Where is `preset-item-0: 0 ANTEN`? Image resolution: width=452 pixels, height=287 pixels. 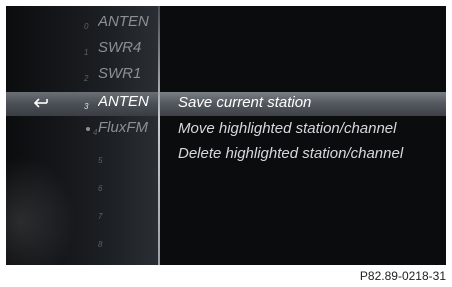 preset-item-0: 0 ANTEN is located at coordinates (82, 24).